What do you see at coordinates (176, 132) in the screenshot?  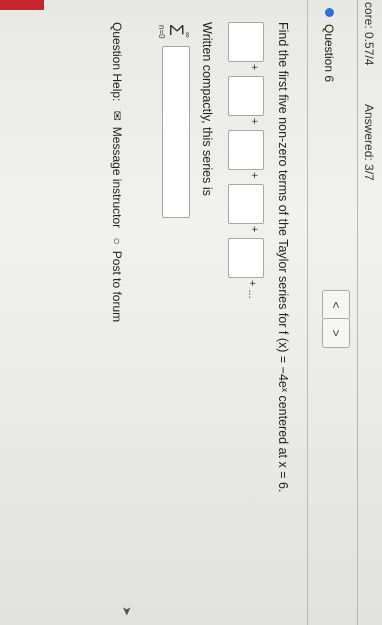 I see `series-formula-input` at bounding box center [176, 132].